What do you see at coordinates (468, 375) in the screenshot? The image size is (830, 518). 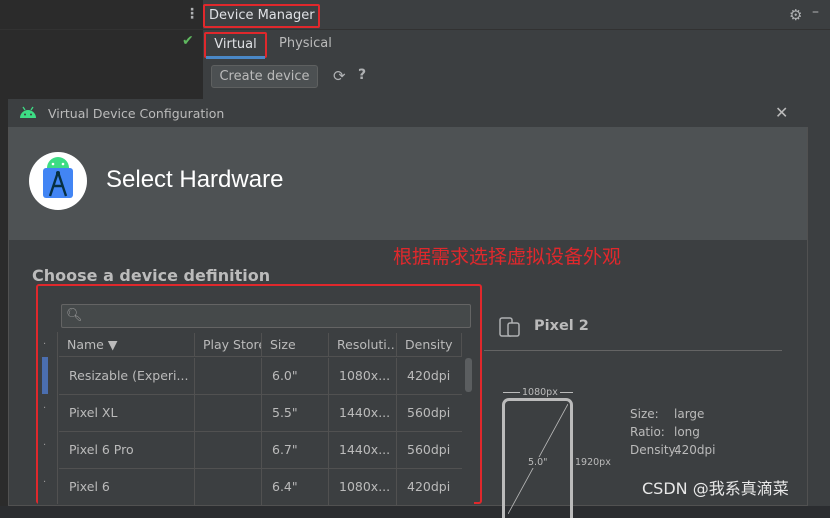 I see `scrollbar-thumb` at bounding box center [468, 375].